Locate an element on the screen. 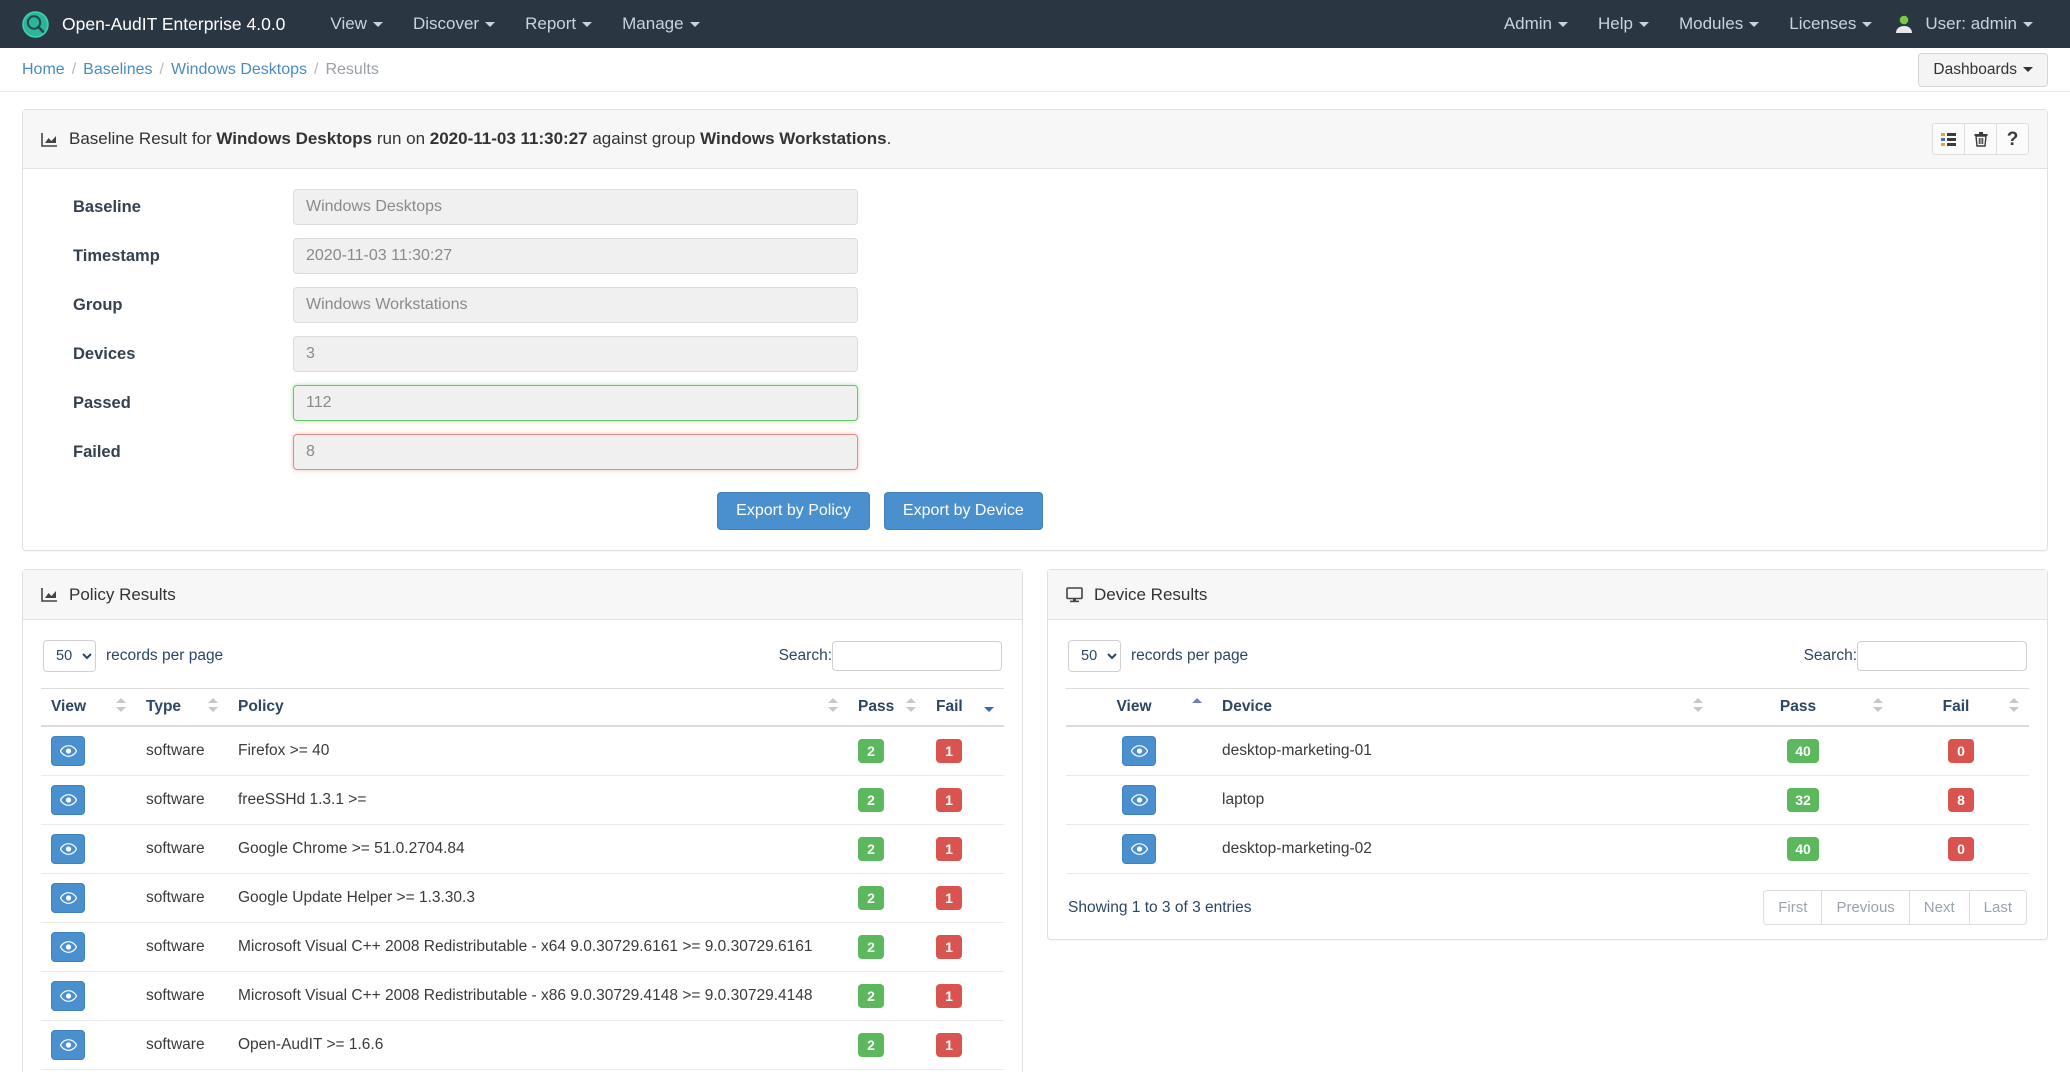  timestamp-field is located at coordinates (575, 256).